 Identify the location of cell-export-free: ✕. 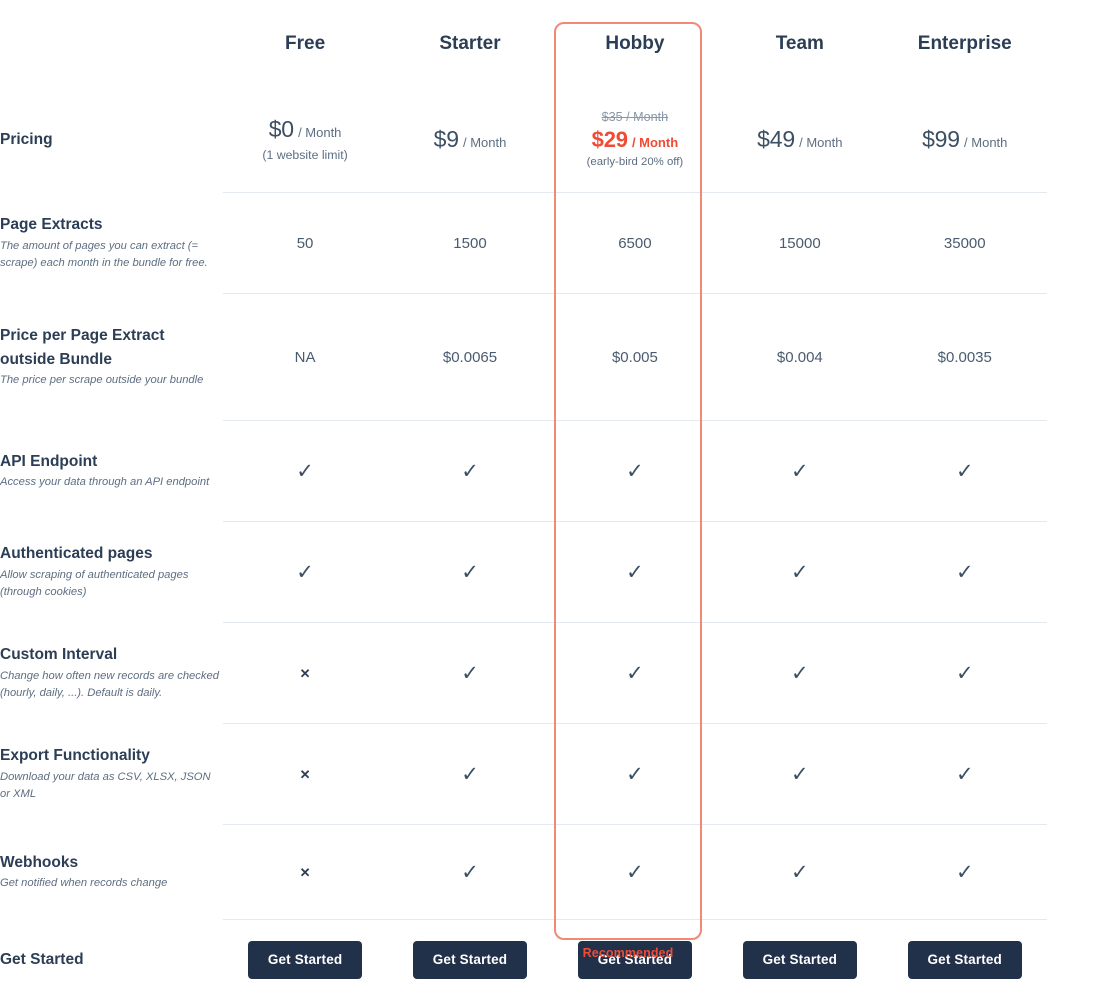
(305, 774).